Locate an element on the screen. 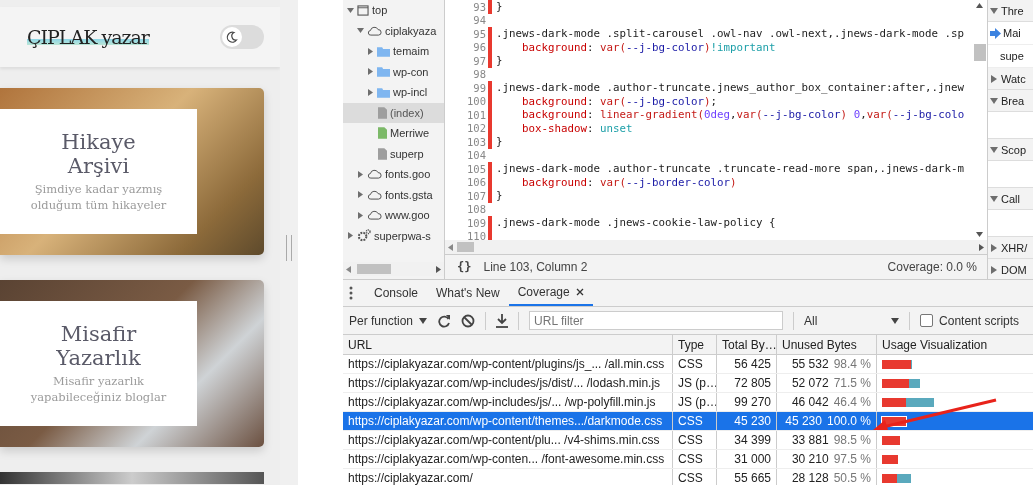 The height and width of the screenshot is (485, 1033). category-card: Misafir Yazarlık Misafir yazarlık yapabileceğiniz bloglar is located at coordinates (132, 363).